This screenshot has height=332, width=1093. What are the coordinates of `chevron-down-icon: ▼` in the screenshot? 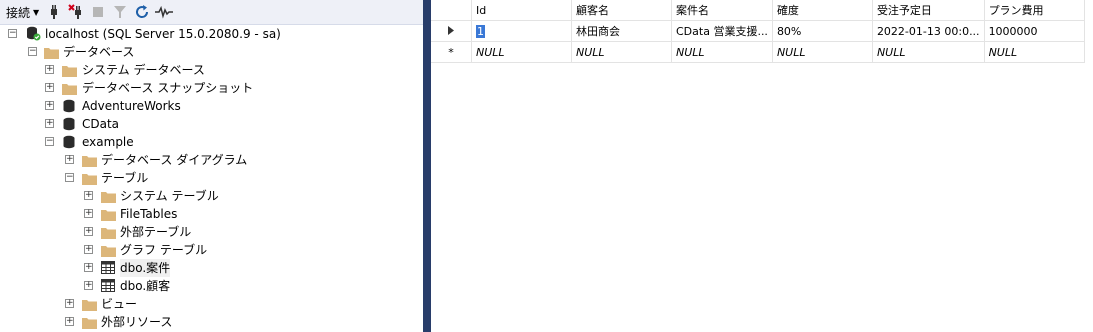 It's located at (36, 12).